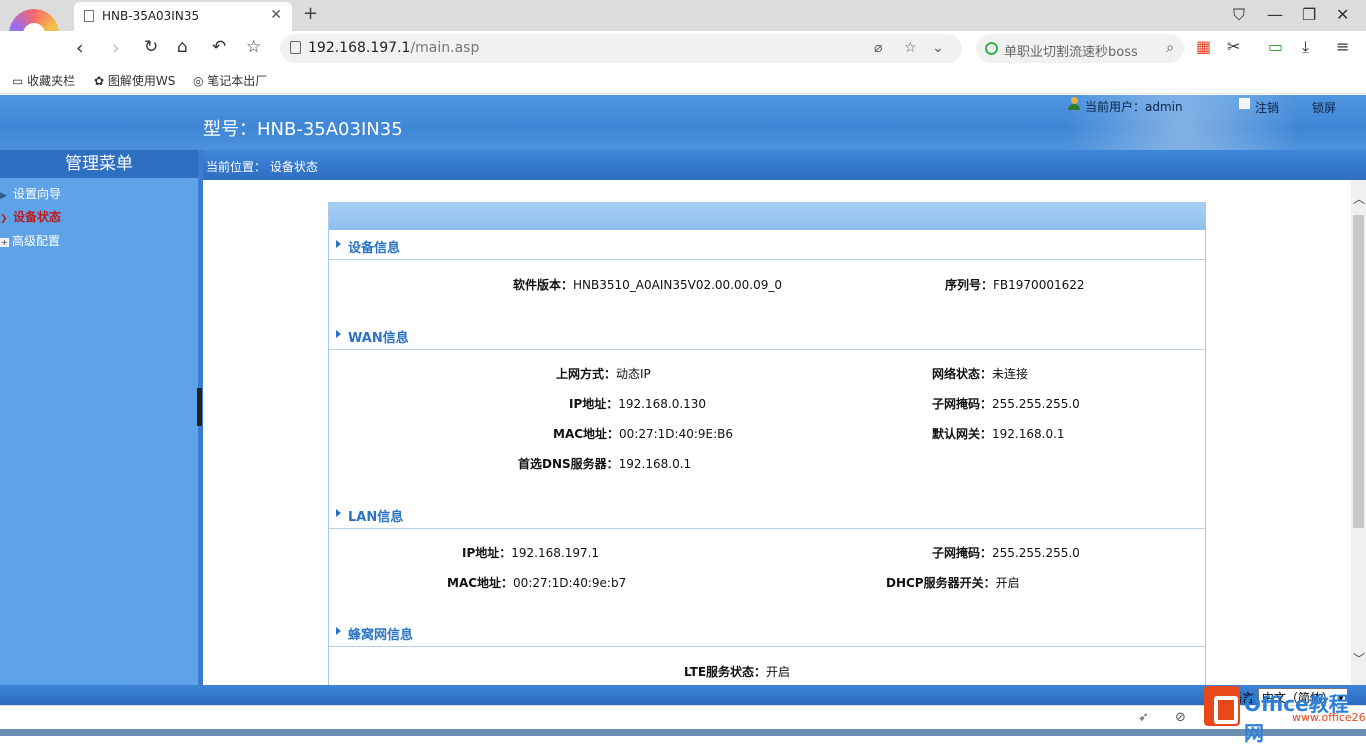 This screenshot has width=1366, height=746. What do you see at coordinates (1342, 46) in the screenshot?
I see `menu-icon: ≡` at bounding box center [1342, 46].